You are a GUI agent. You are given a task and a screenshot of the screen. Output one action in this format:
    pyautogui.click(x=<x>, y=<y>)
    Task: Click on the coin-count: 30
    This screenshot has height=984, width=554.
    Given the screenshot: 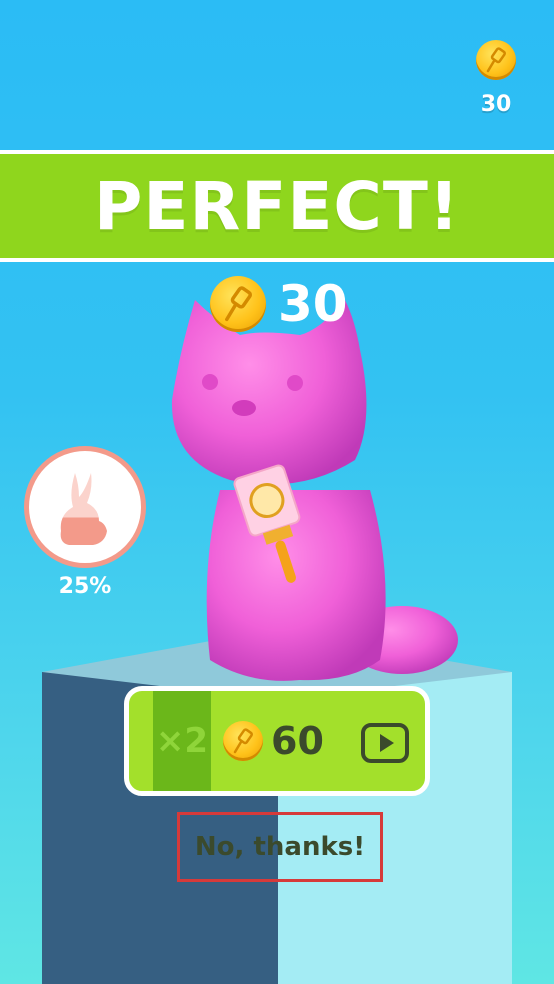 What is the action you would take?
    pyautogui.click(x=496, y=104)
    